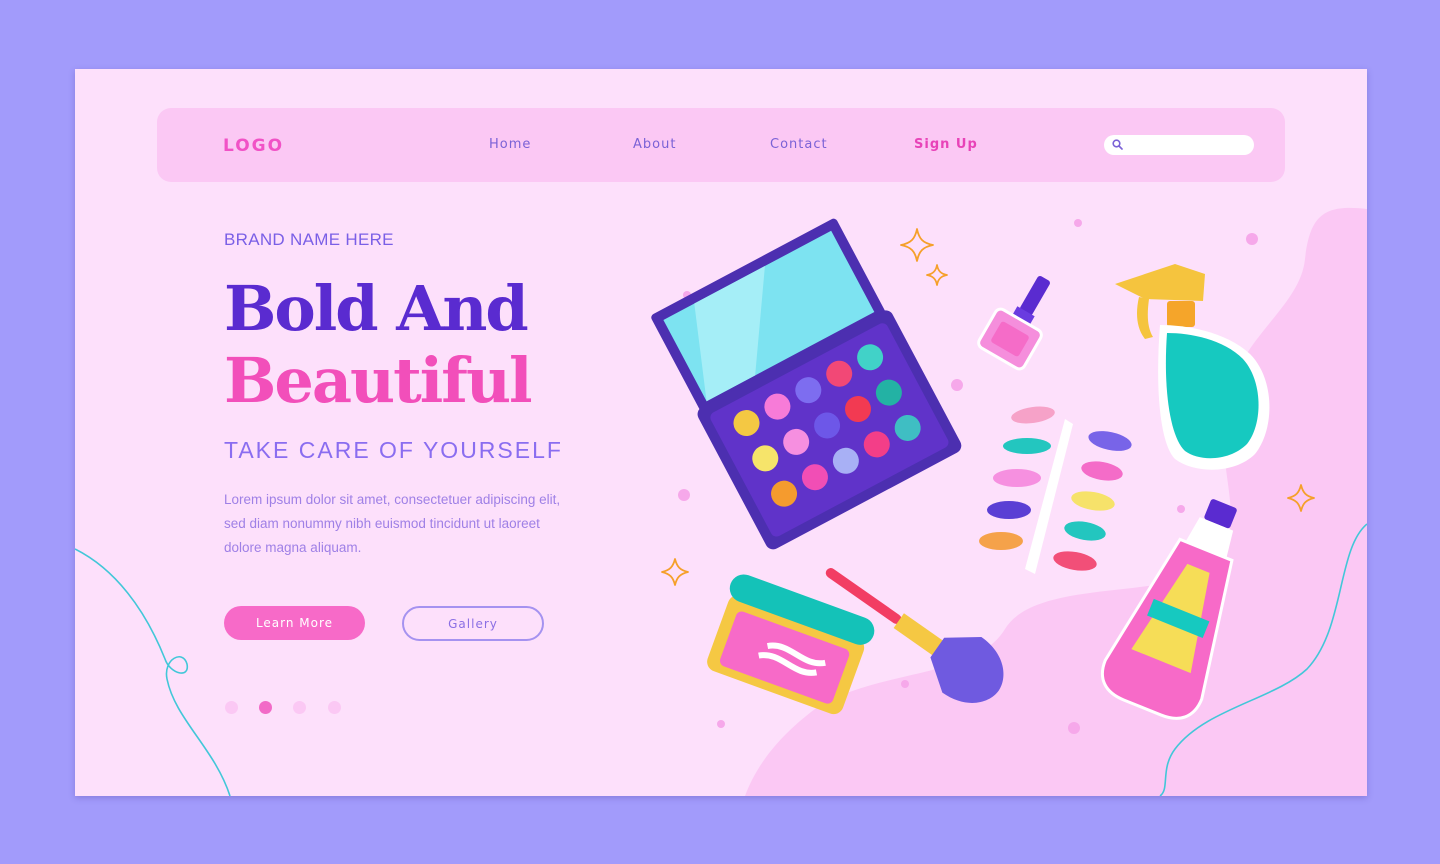 The width and height of the screenshot is (1440, 864). What do you see at coordinates (510, 144) in the screenshot?
I see `nav-link-home: Home` at bounding box center [510, 144].